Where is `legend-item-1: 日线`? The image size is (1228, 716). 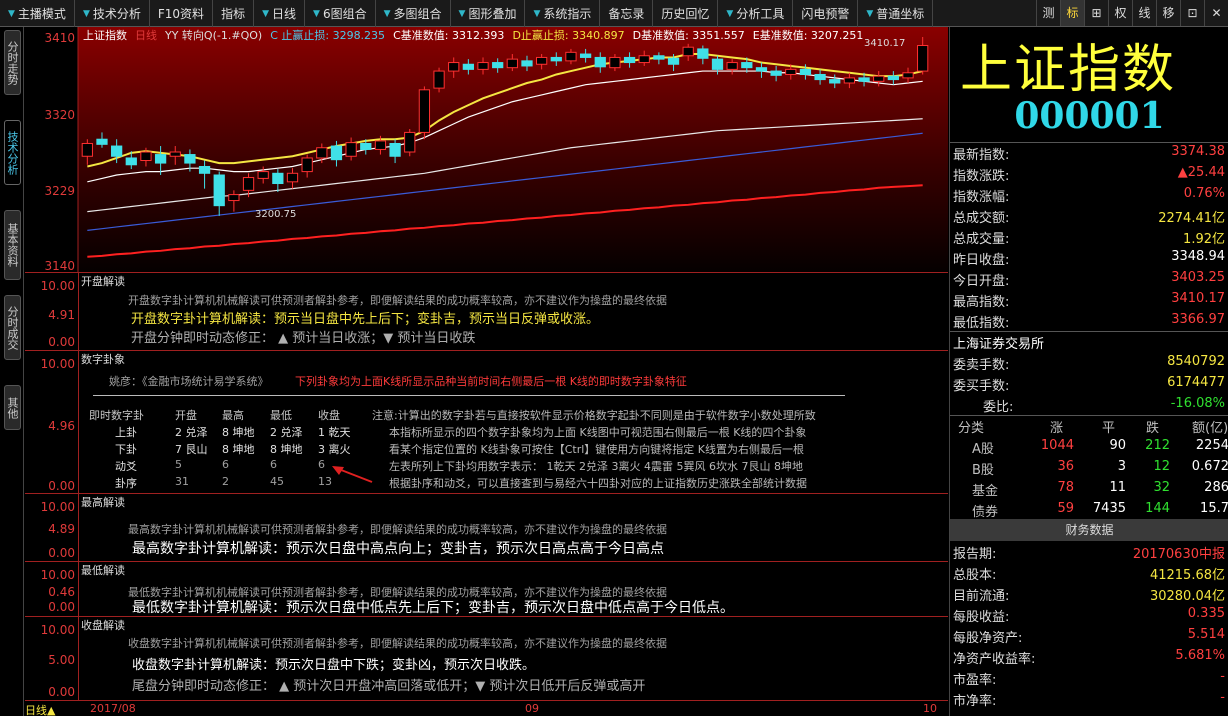 legend-item-1: 日线 is located at coordinates (146, 35).